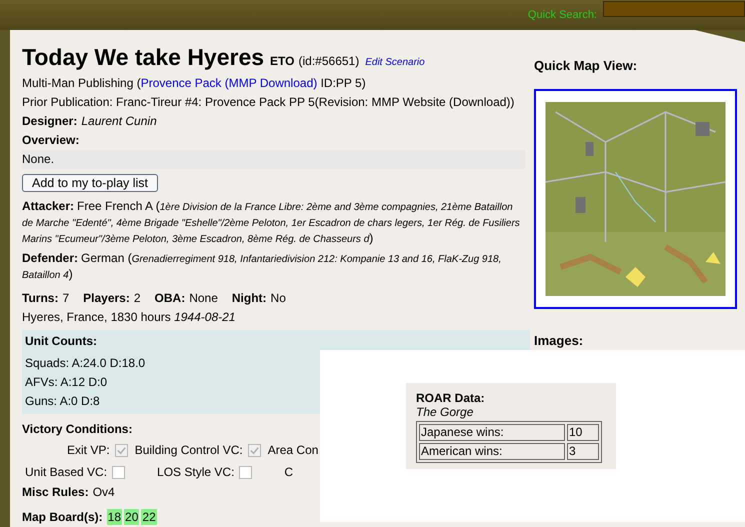 The width and height of the screenshot is (745, 527). I want to click on table-cell: American wins:, so click(492, 451).